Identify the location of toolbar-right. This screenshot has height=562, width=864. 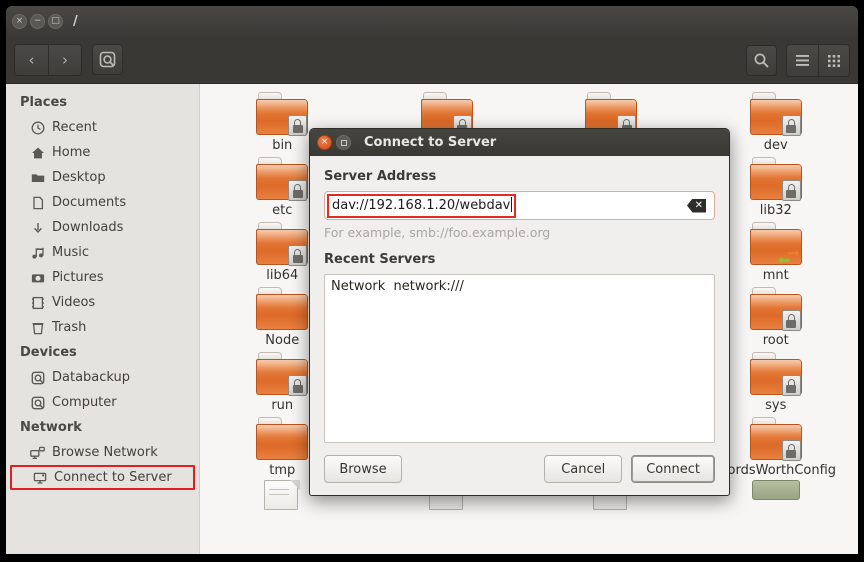
(798, 60).